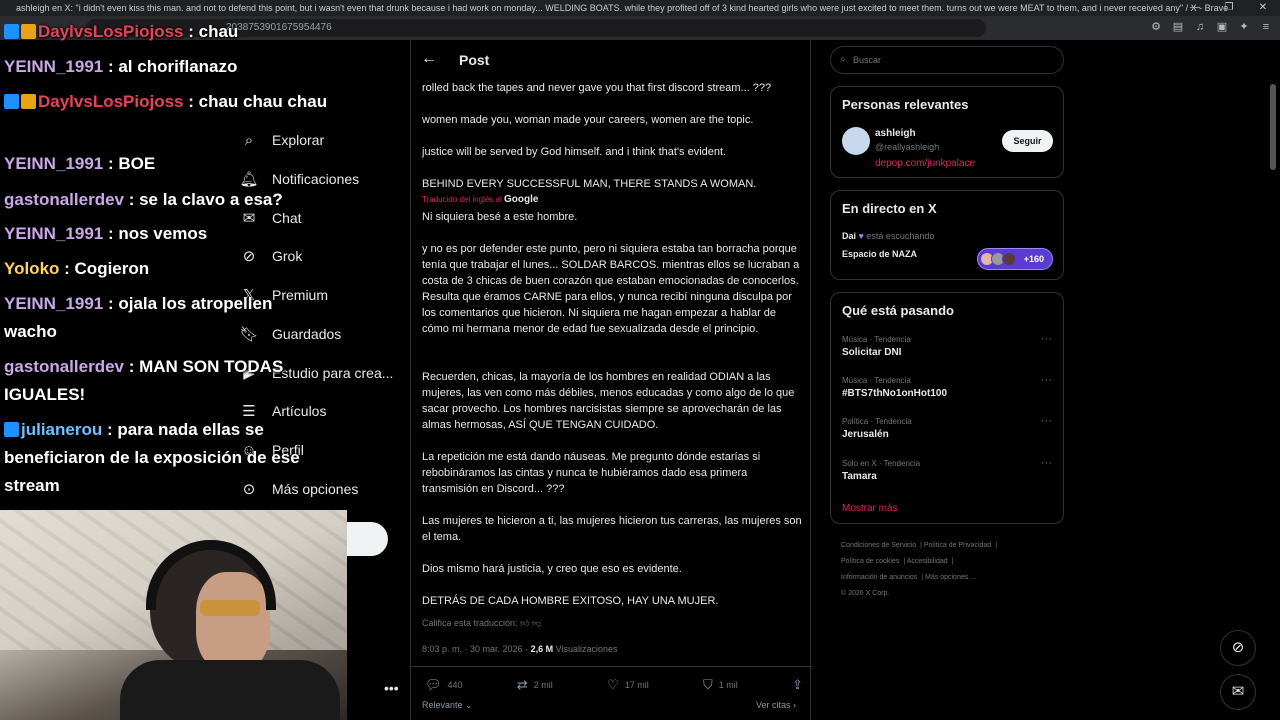  I want to click on footer-link: Información de anuncios, so click(879, 577).